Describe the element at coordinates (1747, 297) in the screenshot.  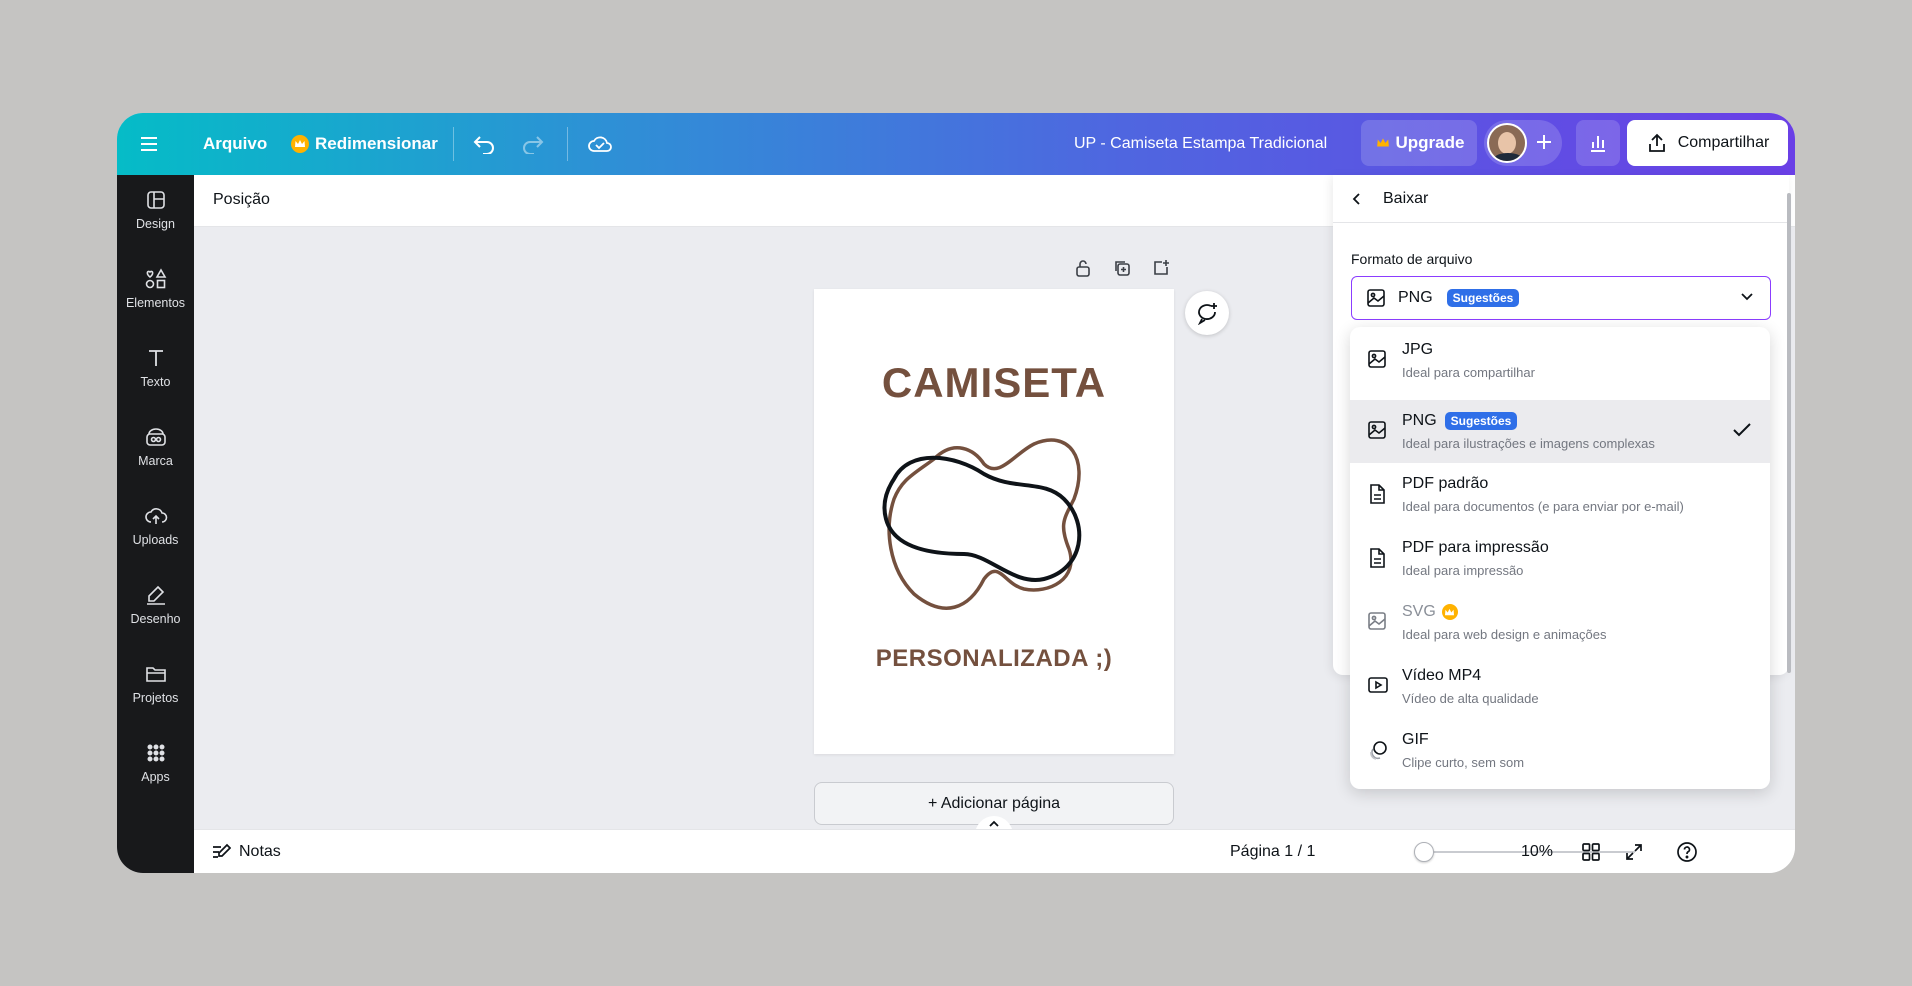
I see `chevron-down-icon` at that location.